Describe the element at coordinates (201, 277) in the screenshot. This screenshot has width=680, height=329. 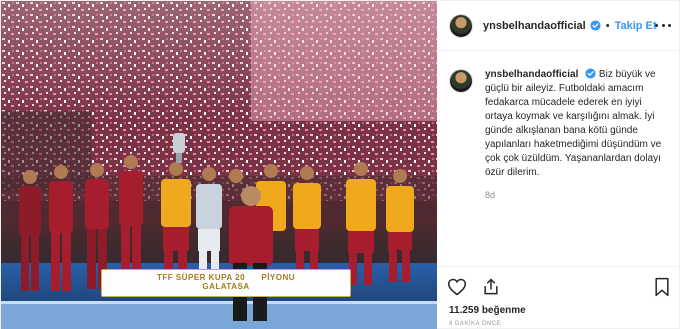
I see `banner-line-1: TFF SÜPER KUPA 20` at that location.